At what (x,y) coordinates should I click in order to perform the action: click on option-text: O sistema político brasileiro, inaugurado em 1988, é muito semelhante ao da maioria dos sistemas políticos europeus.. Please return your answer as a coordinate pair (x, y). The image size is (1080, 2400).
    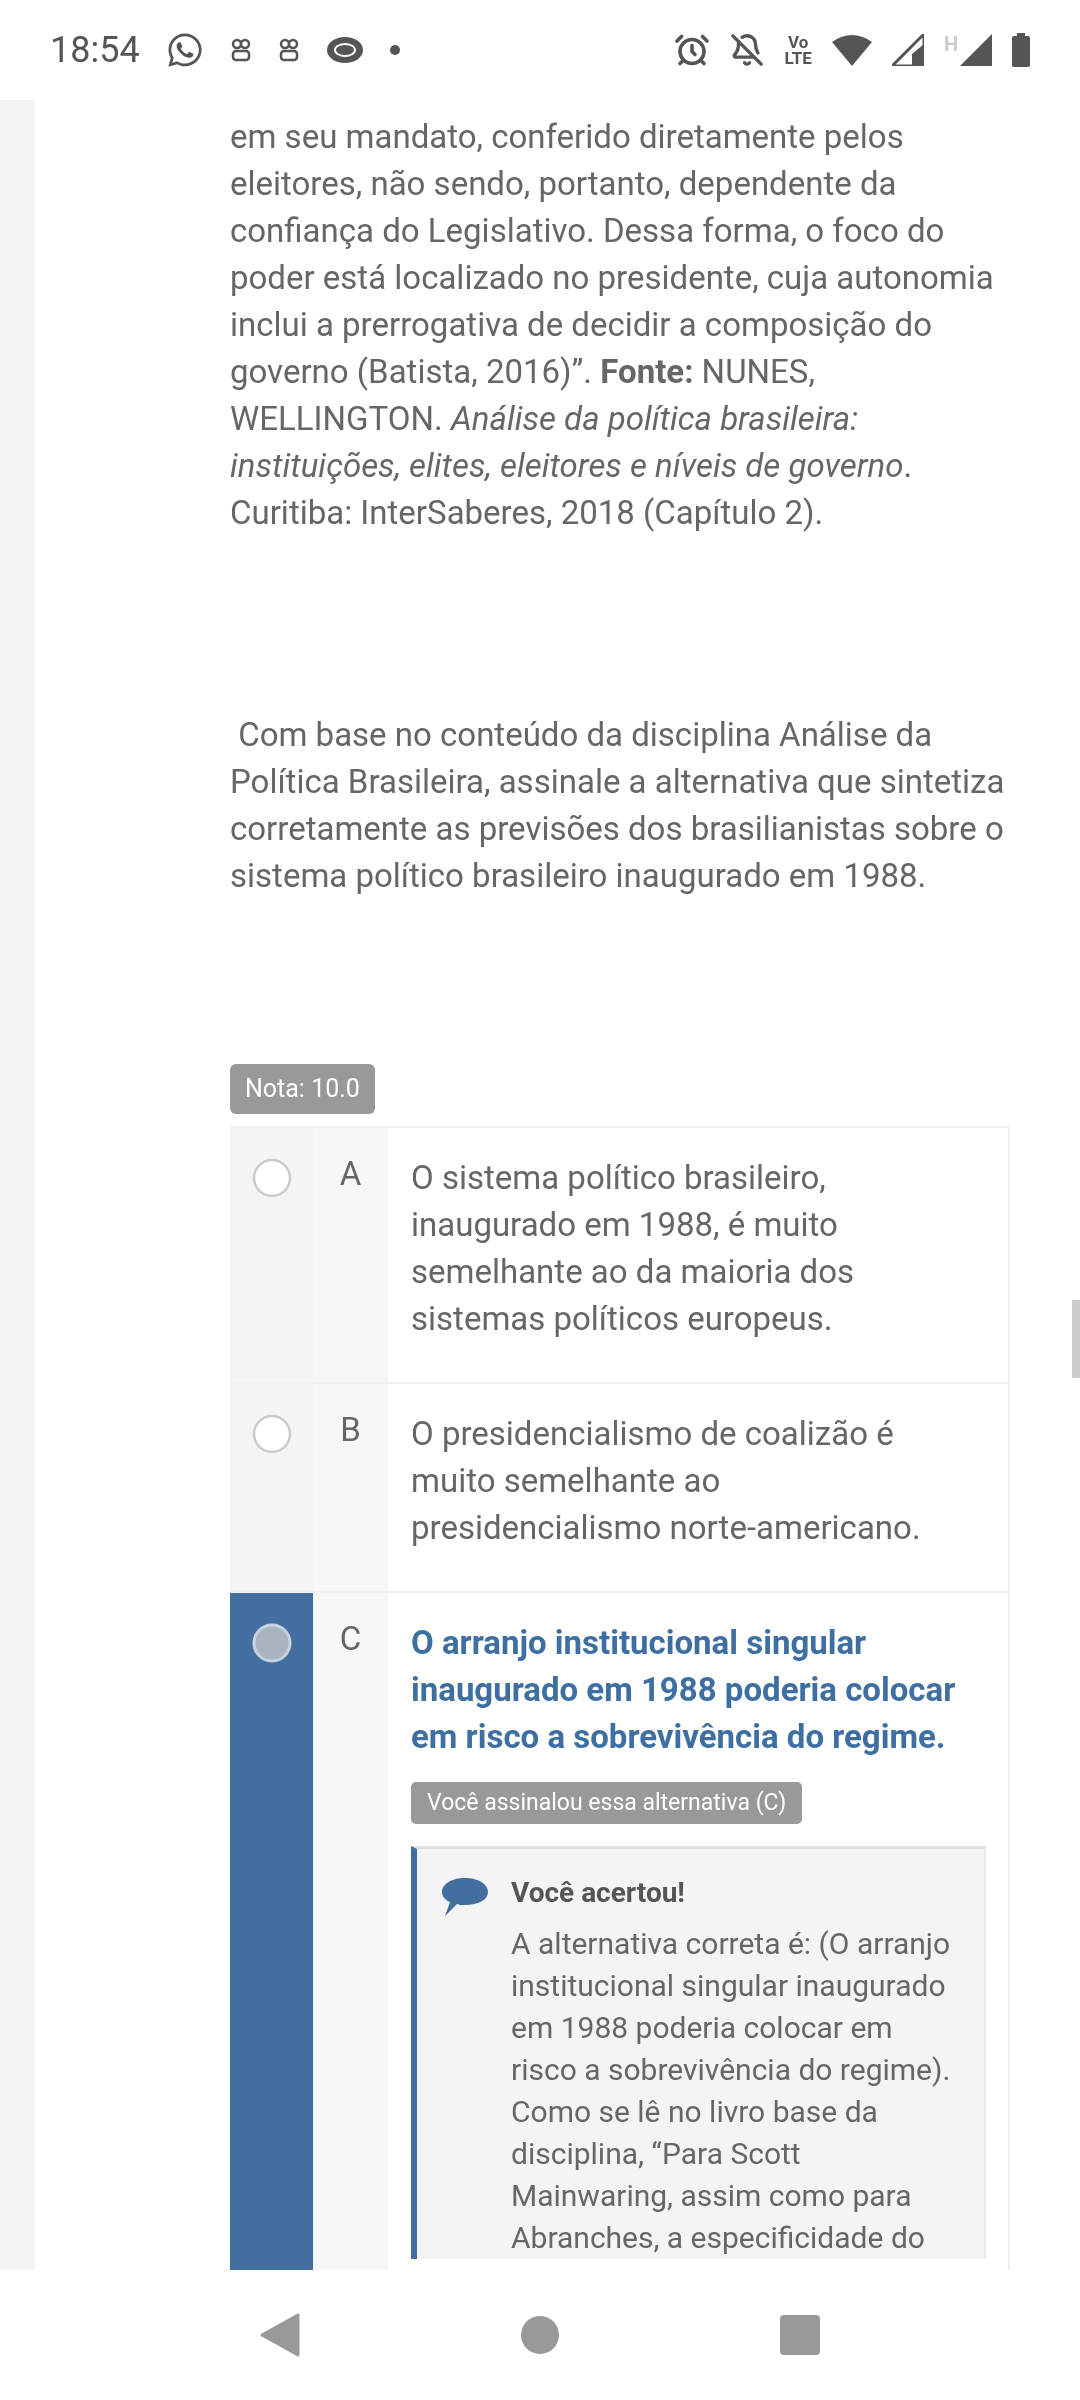
    Looking at the image, I should click on (686, 1247).